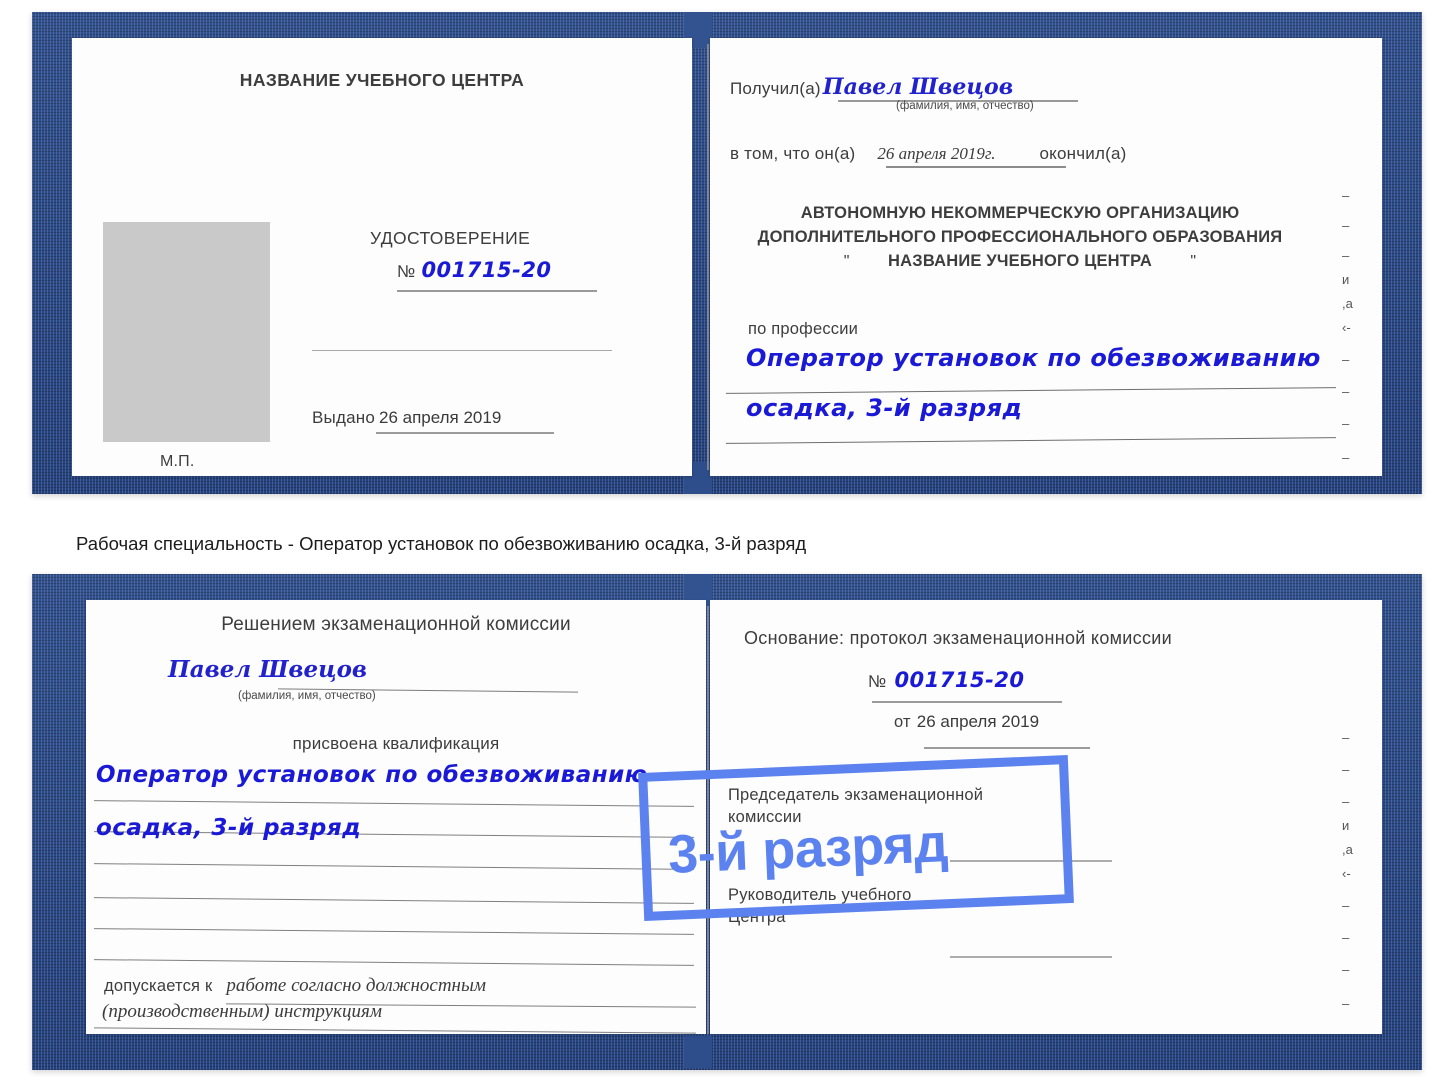 Image resolution: width=1448 pixels, height=1085 pixels. Describe the element at coordinates (465, 433) in the screenshot. I see `issued-rule` at that location.